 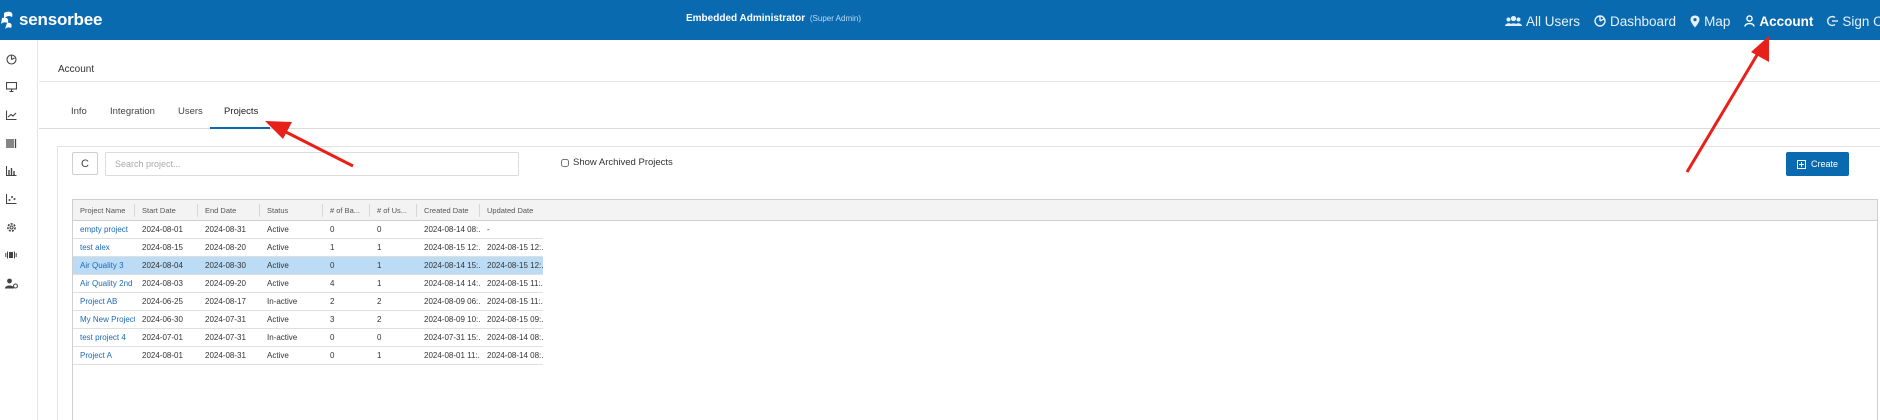 I want to click on nav-map: Map, so click(x=1710, y=21).